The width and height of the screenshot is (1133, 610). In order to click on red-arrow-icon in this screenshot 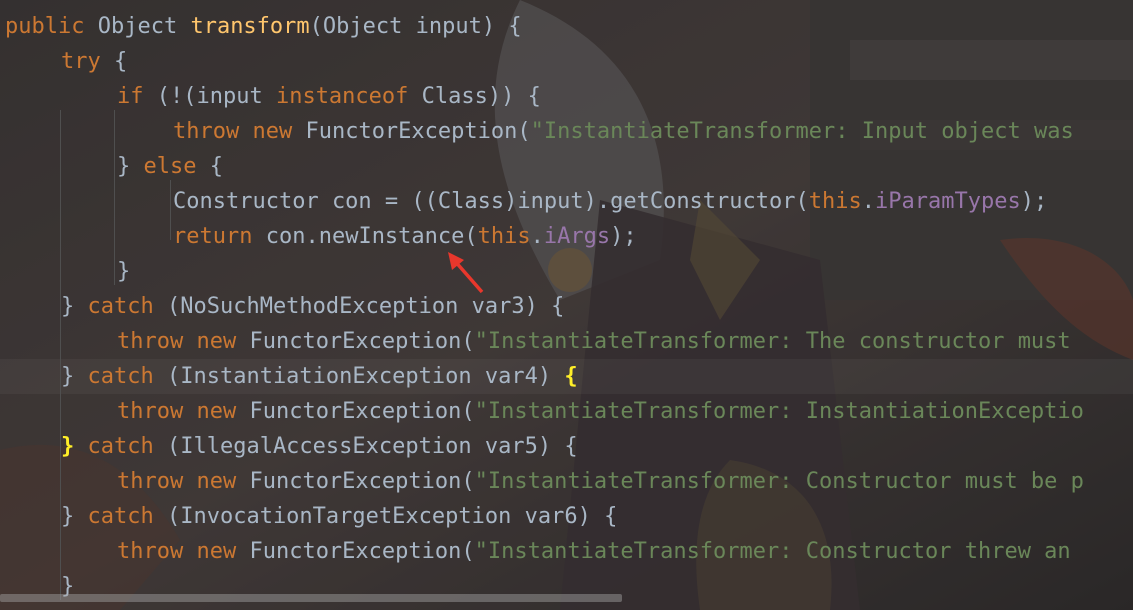, I will do `click(466, 273)`.